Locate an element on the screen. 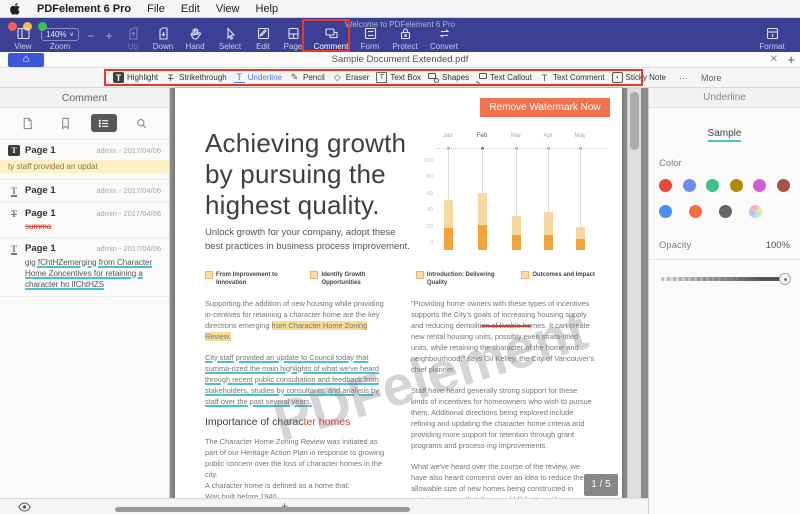 The height and width of the screenshot is (514, 800). tab-comment-list is located at coordinates (103, 123).